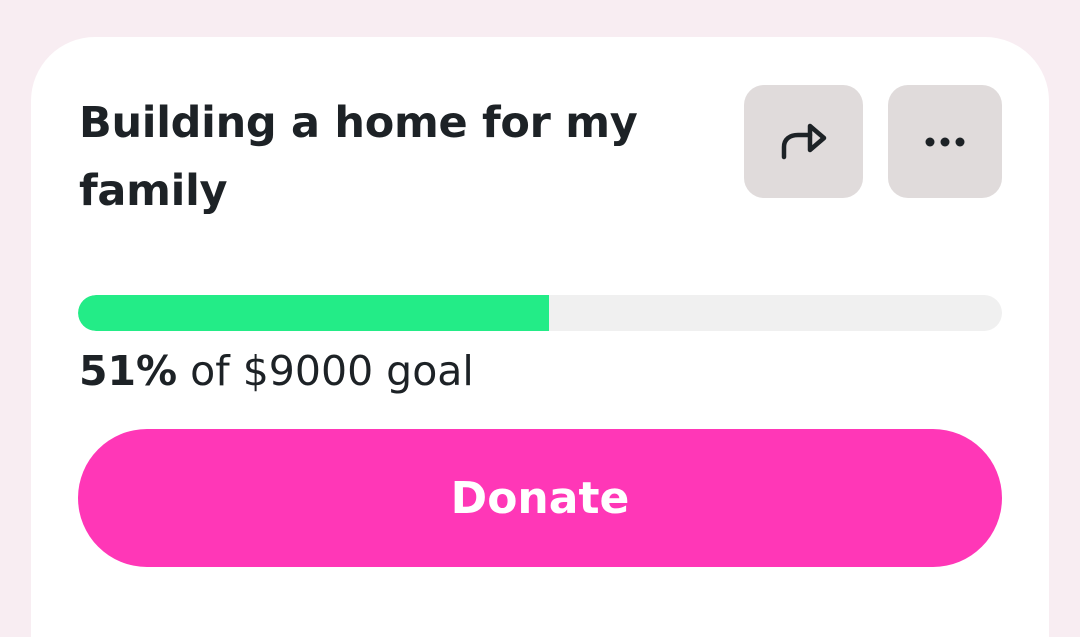 Image resolution: width=1080 pixels, height=637 pixels. I want to click on share-button, so click(803, 141).